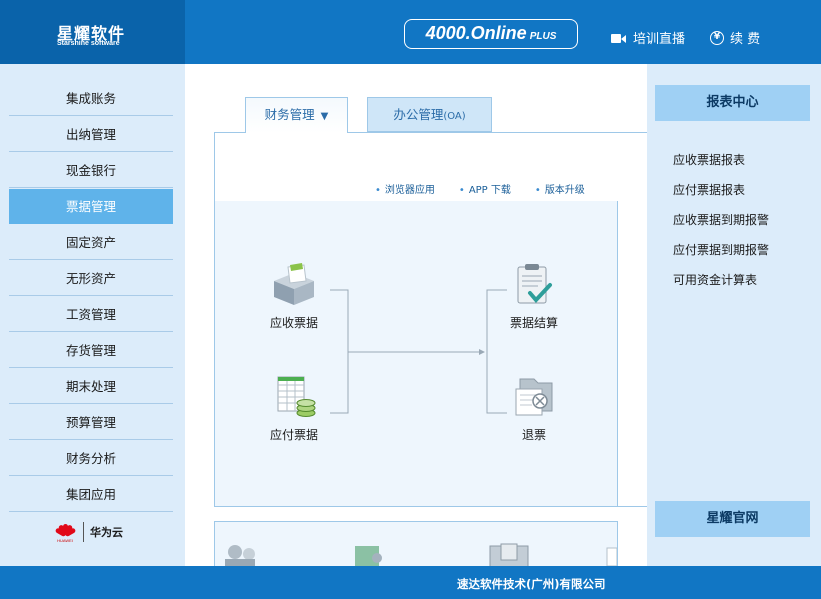 Image resolution: width=821 pixels, height=599 pixels. I want to click on transfer-icon, so click(368, 556).